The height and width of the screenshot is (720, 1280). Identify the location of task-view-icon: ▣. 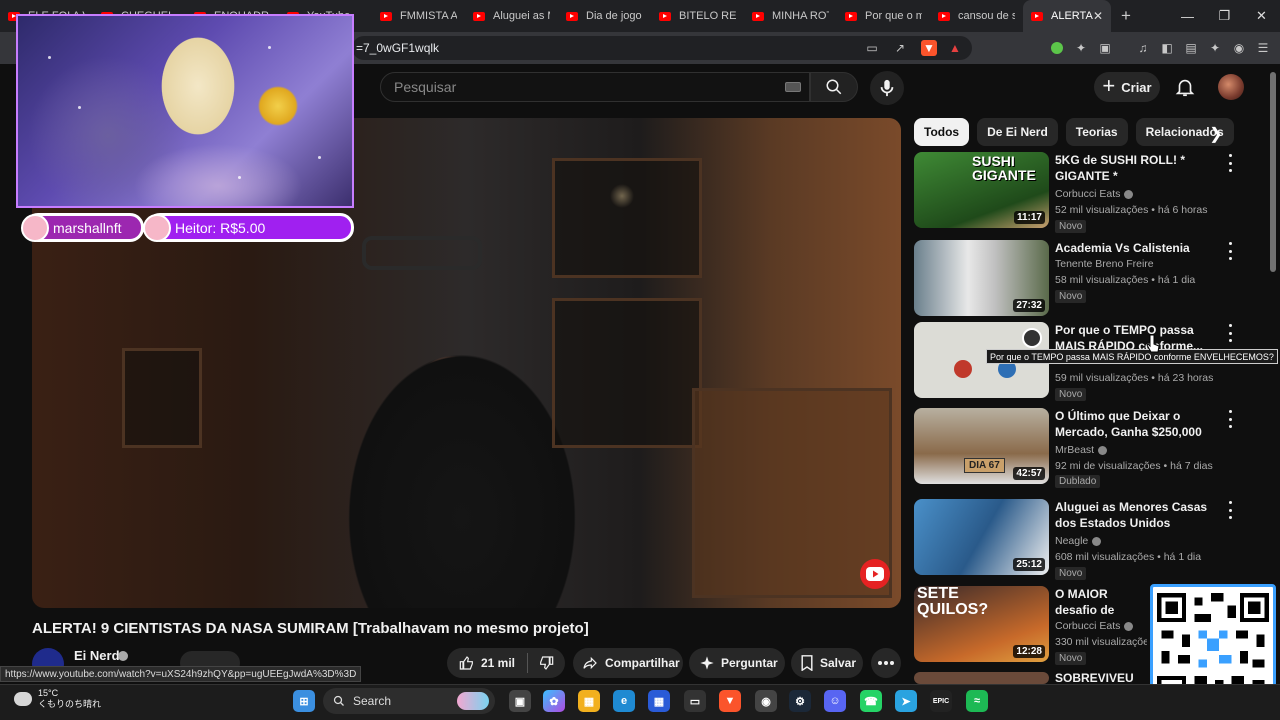
(520, 701).